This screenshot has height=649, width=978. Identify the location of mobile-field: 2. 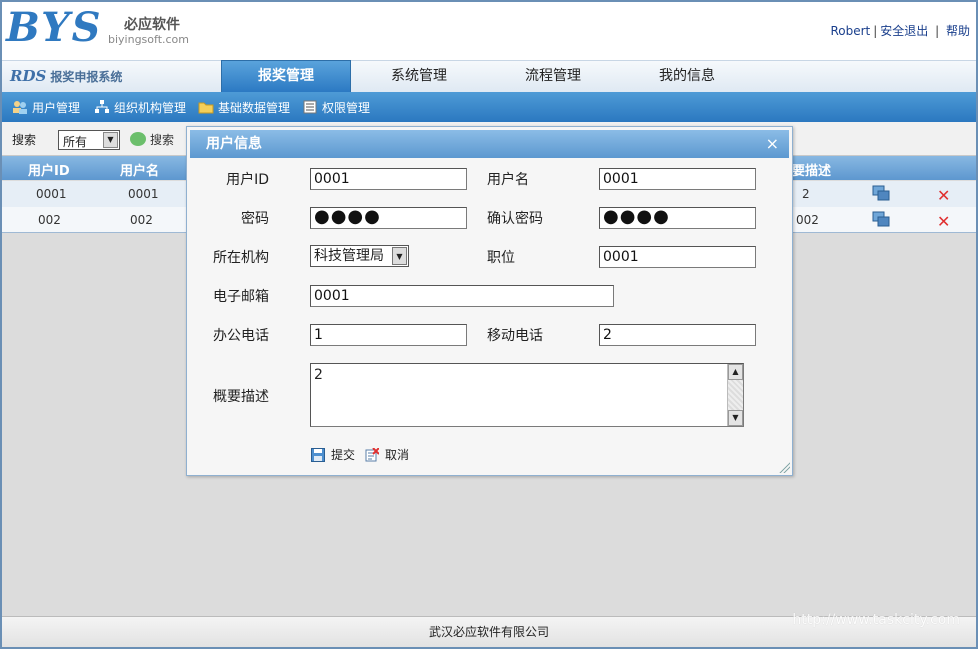
(677, 335).